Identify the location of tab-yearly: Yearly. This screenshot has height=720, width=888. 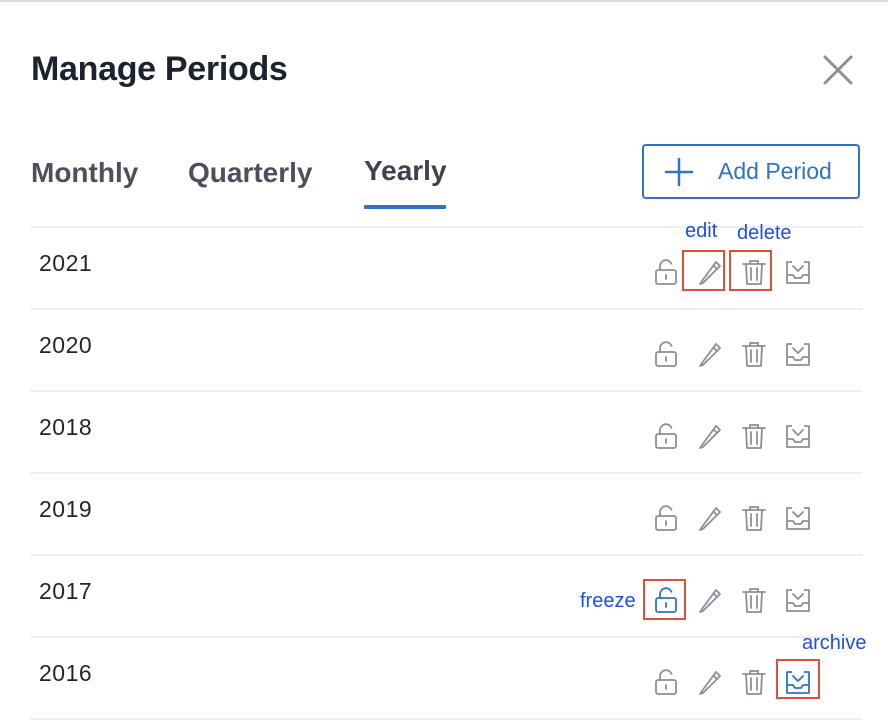
(405, 171).